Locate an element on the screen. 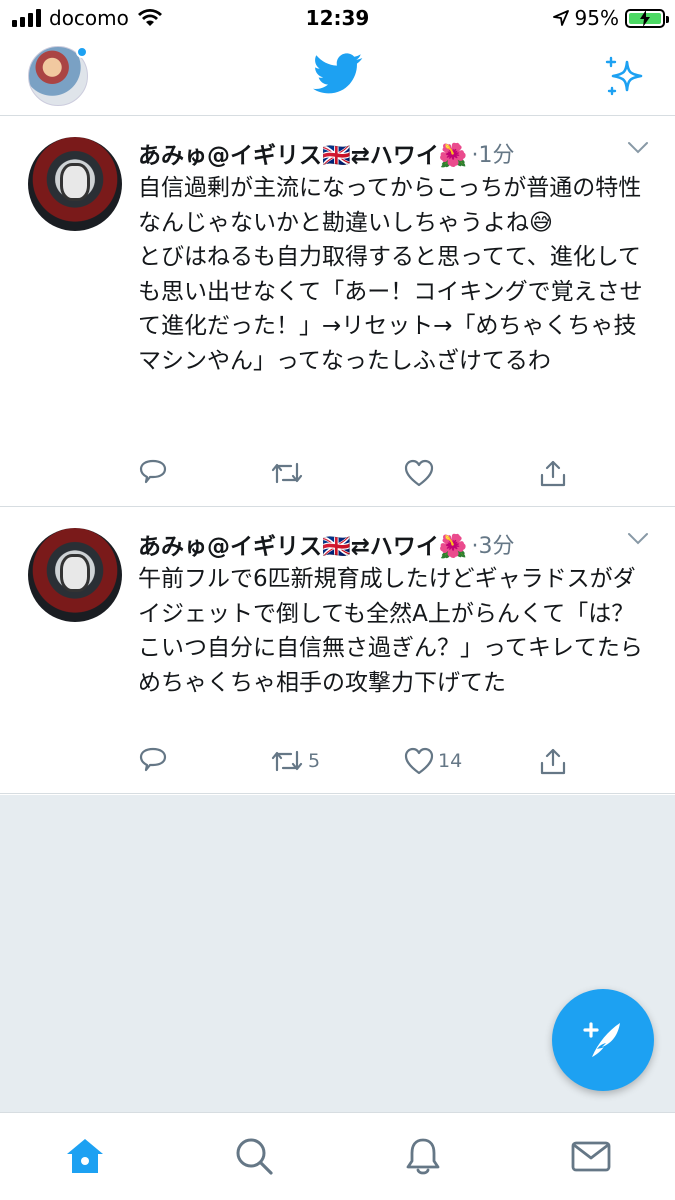  bottom-tab-bar is located at coordinates (337, 1156).